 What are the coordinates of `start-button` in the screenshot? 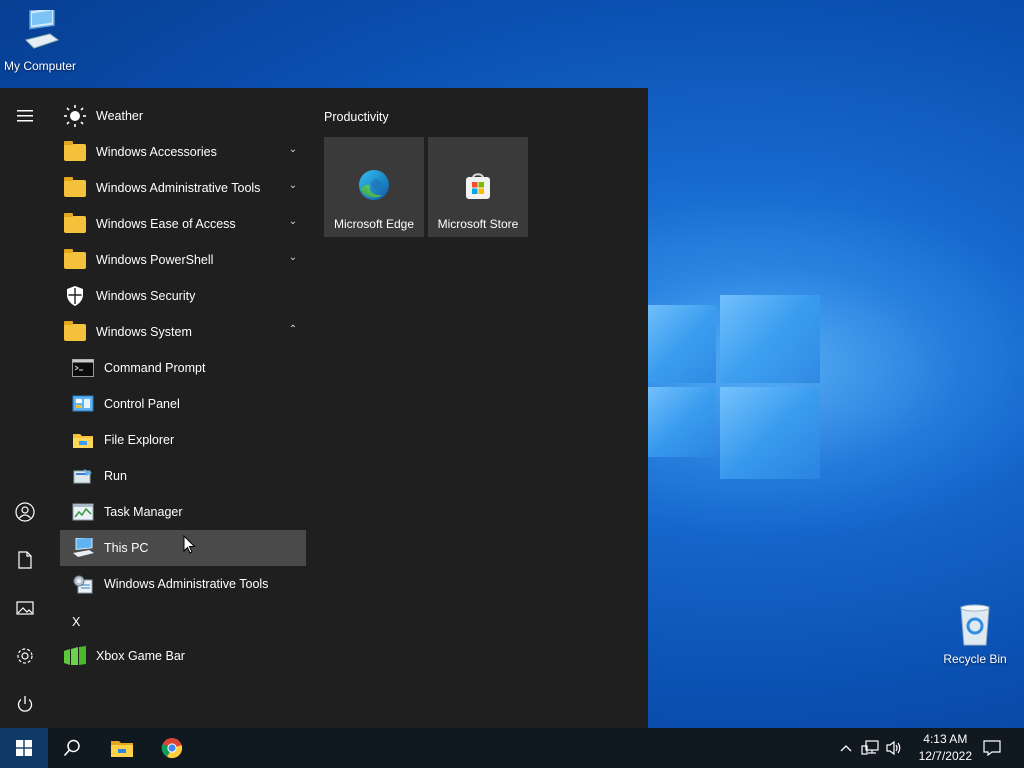 It's located at (24, 748).